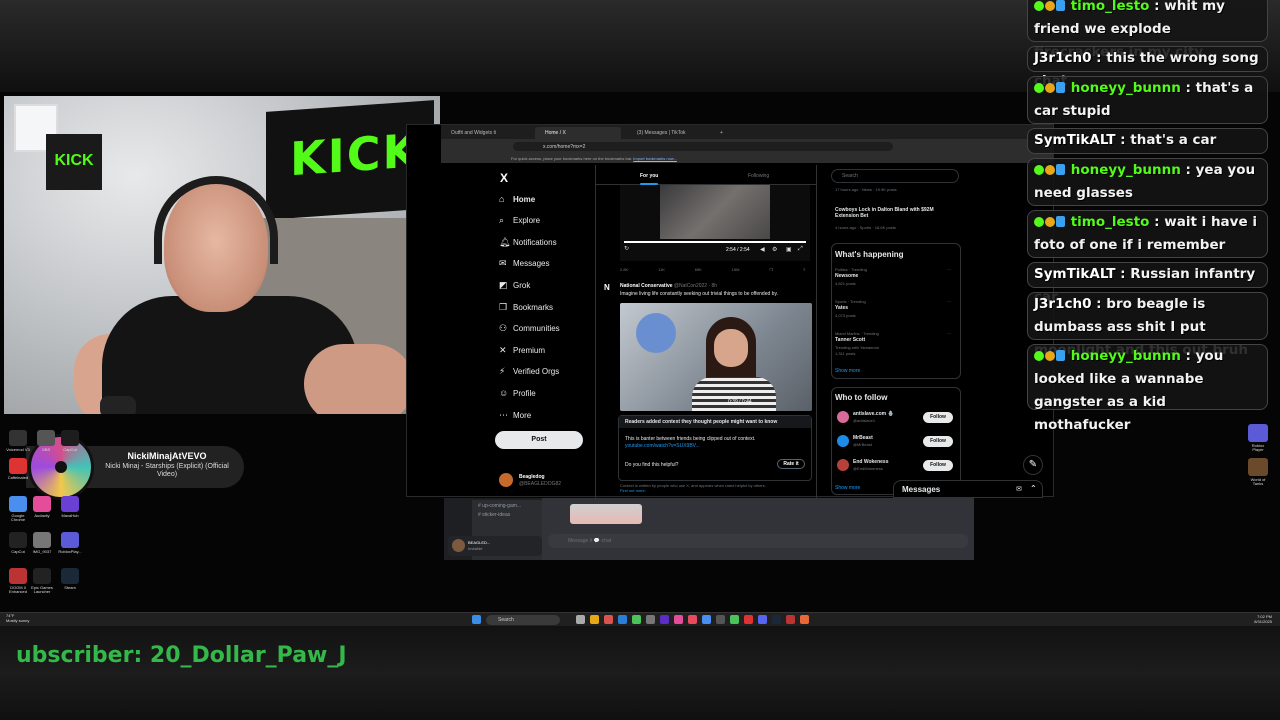 The width and height of the screenshot is (1280, 720). I want to click on task-view-icon, so click(580, 619).